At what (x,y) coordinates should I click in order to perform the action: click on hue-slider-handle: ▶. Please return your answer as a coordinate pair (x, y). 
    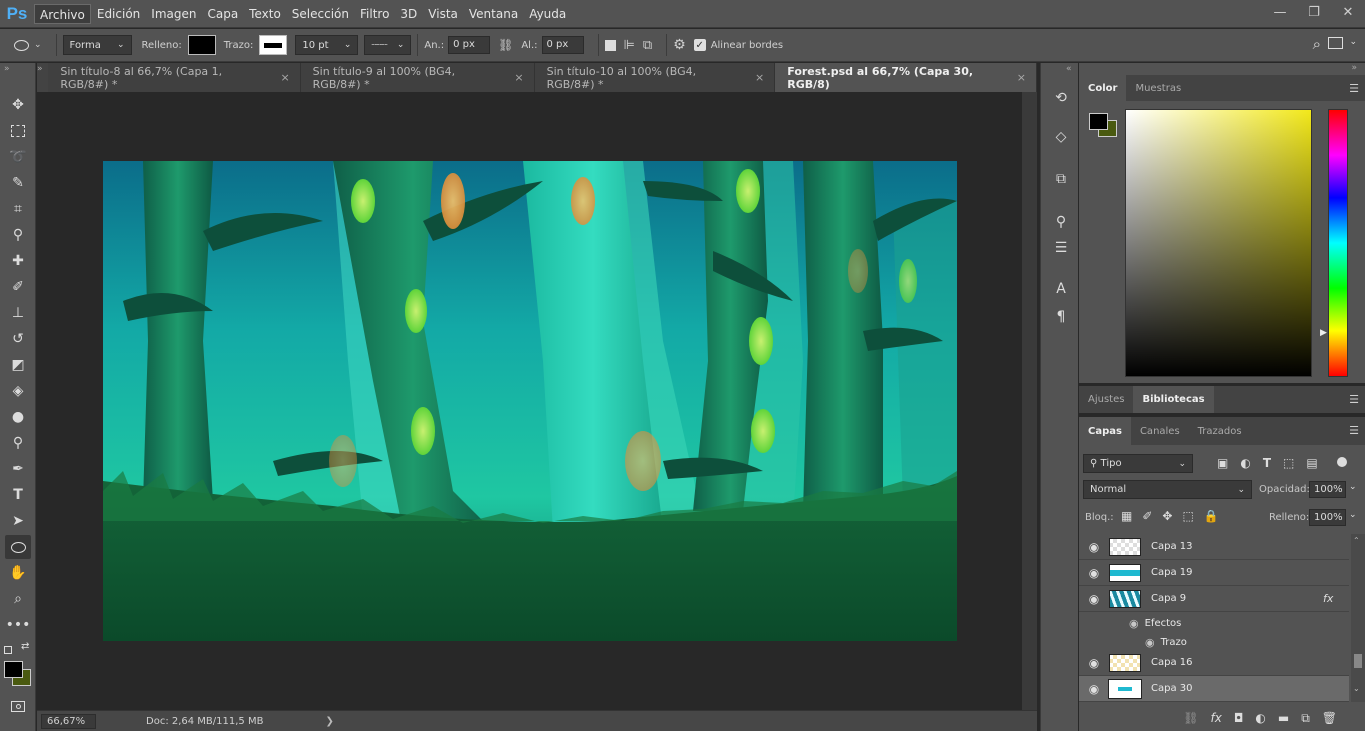
    Looking at the image, I should click on (1323, 333).